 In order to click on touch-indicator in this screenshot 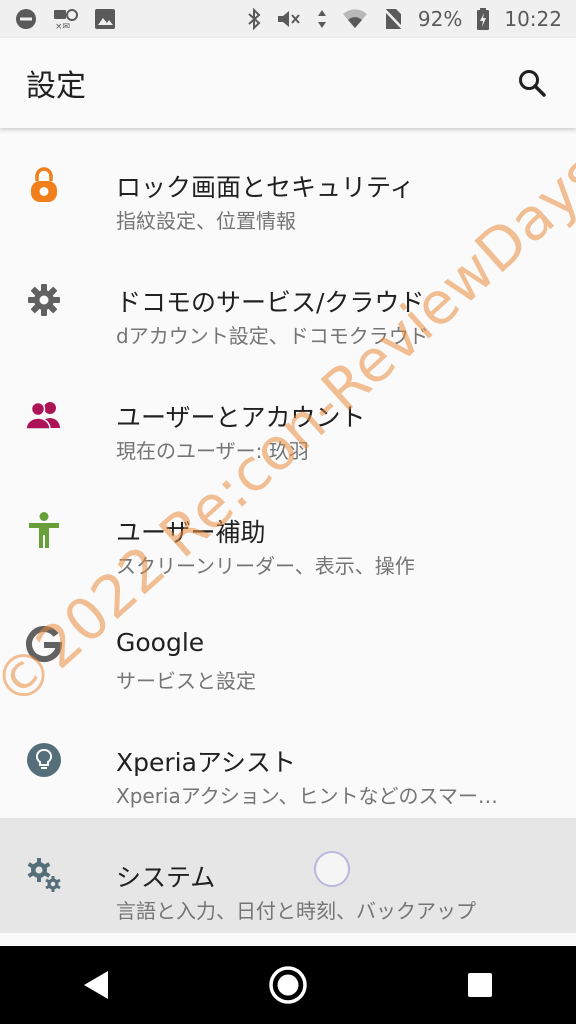, I will do `click(332, 869)`.